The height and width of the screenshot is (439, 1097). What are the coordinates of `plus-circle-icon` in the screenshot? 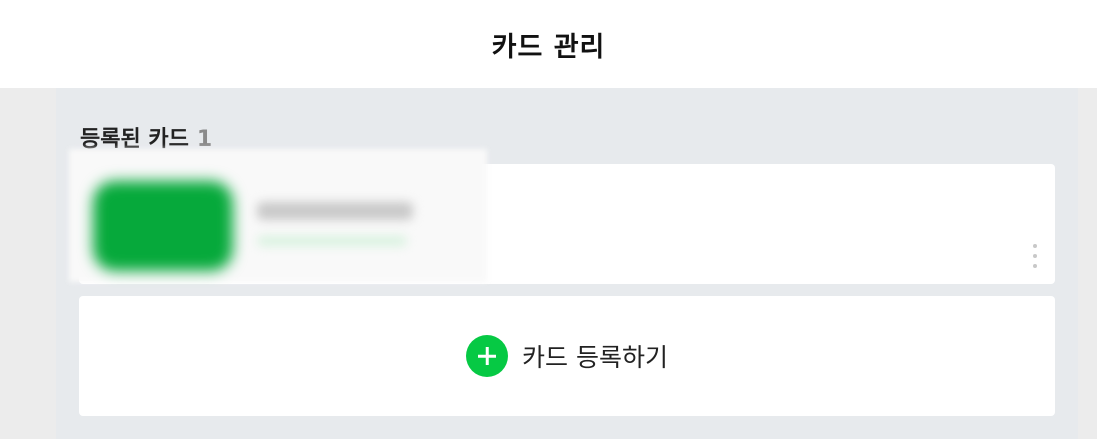 It's located at (487, 356).